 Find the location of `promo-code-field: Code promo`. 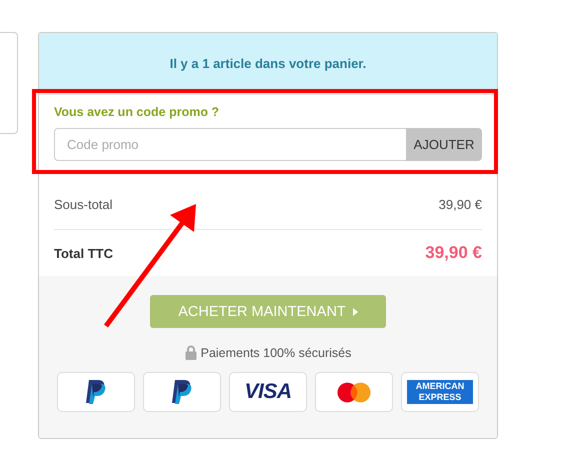

promo-code-field: Code promo is located at coordinates (230, 144).